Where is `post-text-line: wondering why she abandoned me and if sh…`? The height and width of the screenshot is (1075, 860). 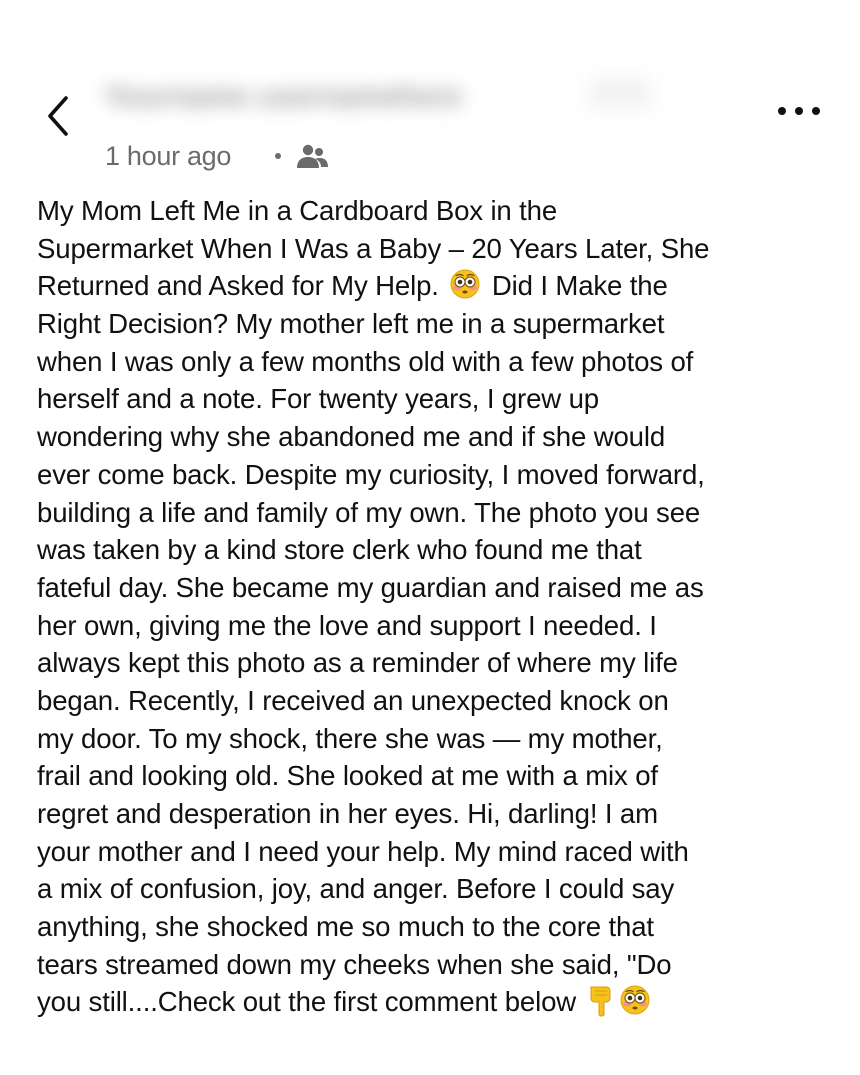
post-text-line: wondering why she abandoned me and if sh… is located at coordinates (432, 437).